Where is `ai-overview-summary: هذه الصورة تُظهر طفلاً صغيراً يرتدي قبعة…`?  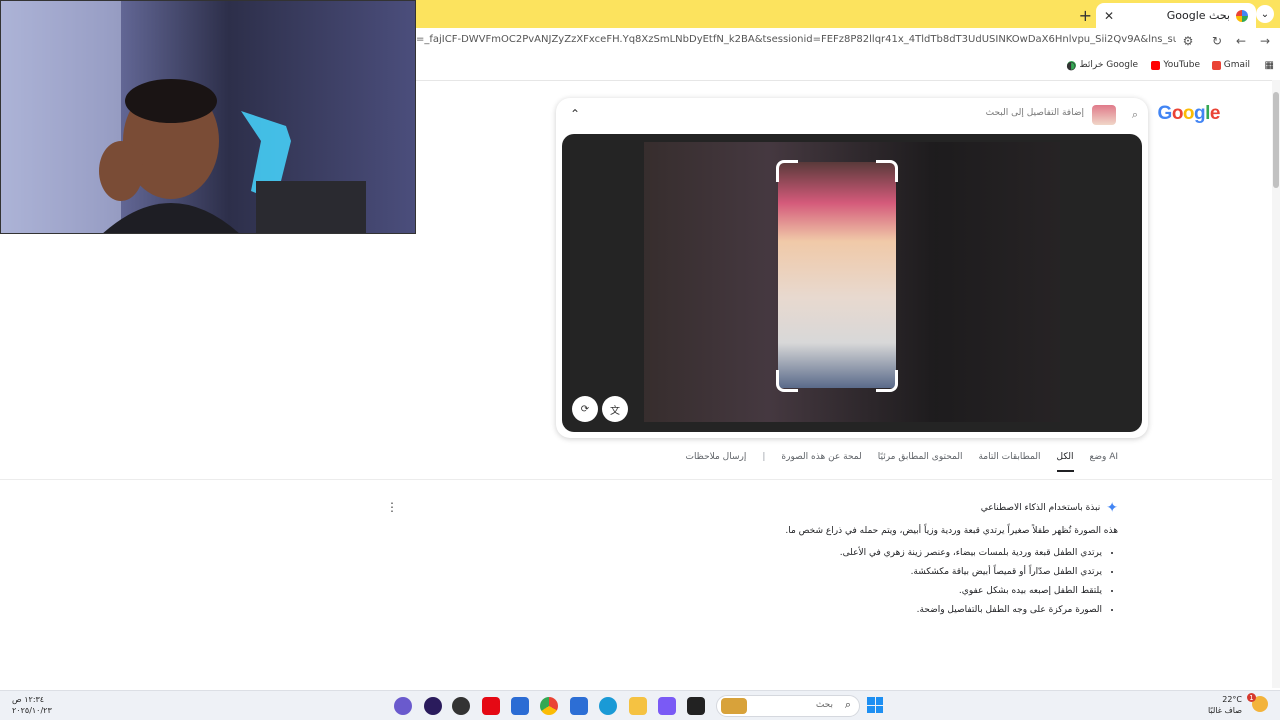 ai-overview-summary: هذه الصورة تُظهر طفلاً صغيراً يرتدي قبعة… is located at coordinates (951, 531).